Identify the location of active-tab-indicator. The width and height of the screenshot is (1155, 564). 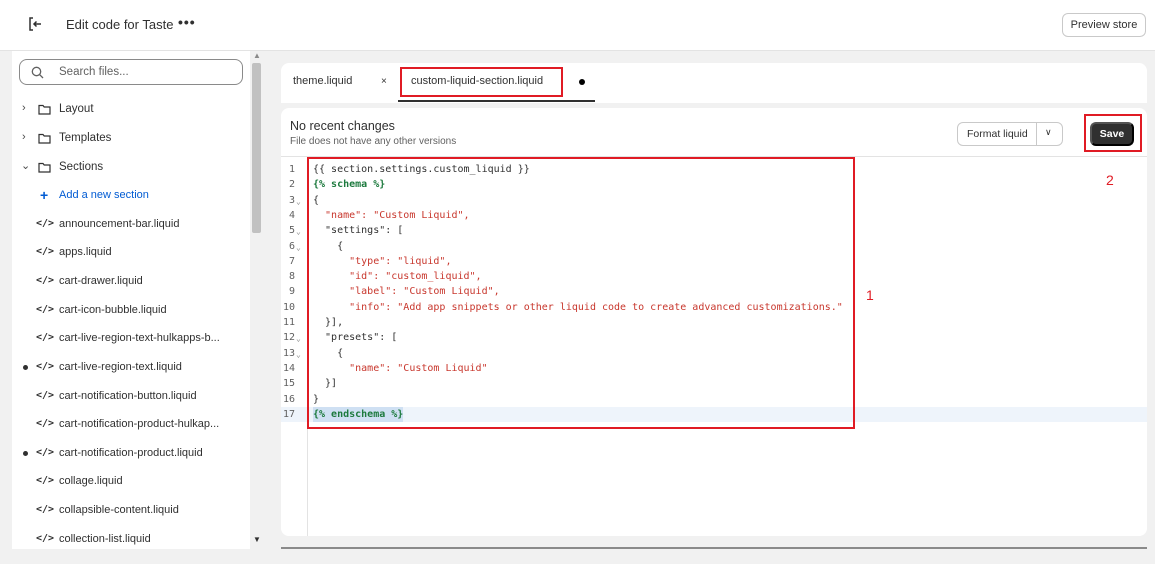
(496, 101).